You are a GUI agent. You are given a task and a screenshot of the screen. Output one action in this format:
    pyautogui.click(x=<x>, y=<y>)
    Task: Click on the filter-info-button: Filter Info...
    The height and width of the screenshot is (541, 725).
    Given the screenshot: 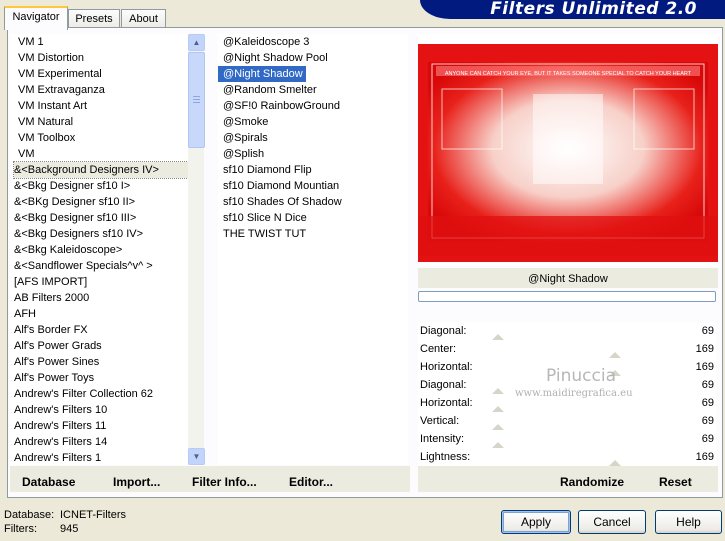 What is the action you would take?
    pyautogui.click(x=224, y=482)
    